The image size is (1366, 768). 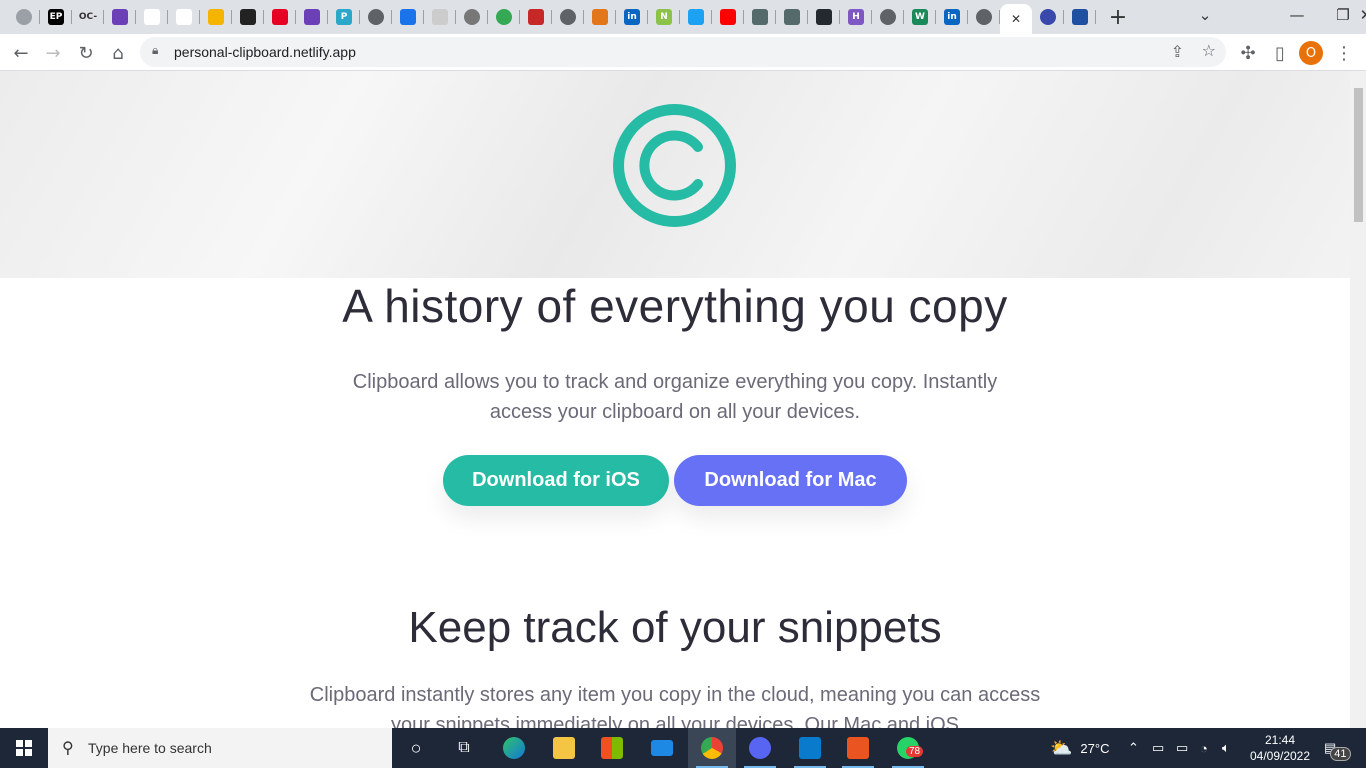 What do you see at coordinates (1280, 756) in the screenshot?
I see `clock-date: 04/09/2022` at bounding box center [1280, 756].